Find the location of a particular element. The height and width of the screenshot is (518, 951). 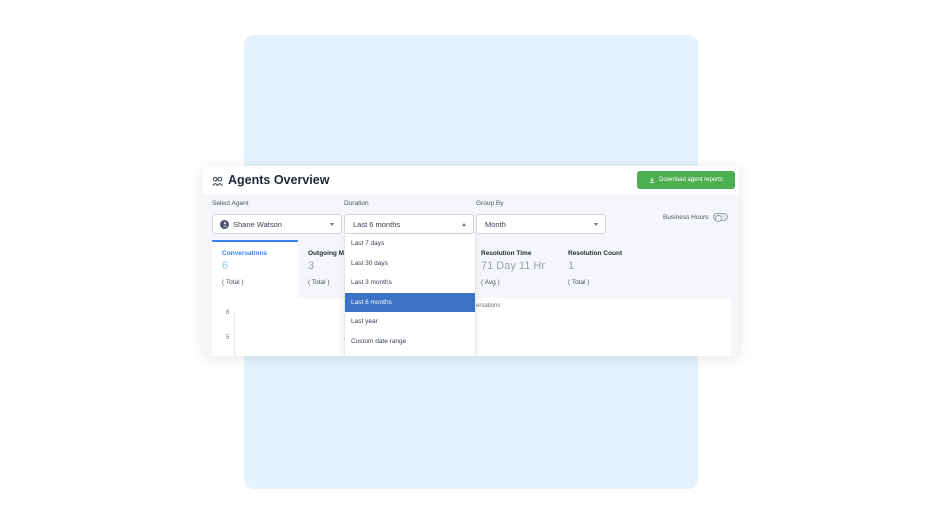

metric-title: Resolution Time is located at coordinates (506, 253).